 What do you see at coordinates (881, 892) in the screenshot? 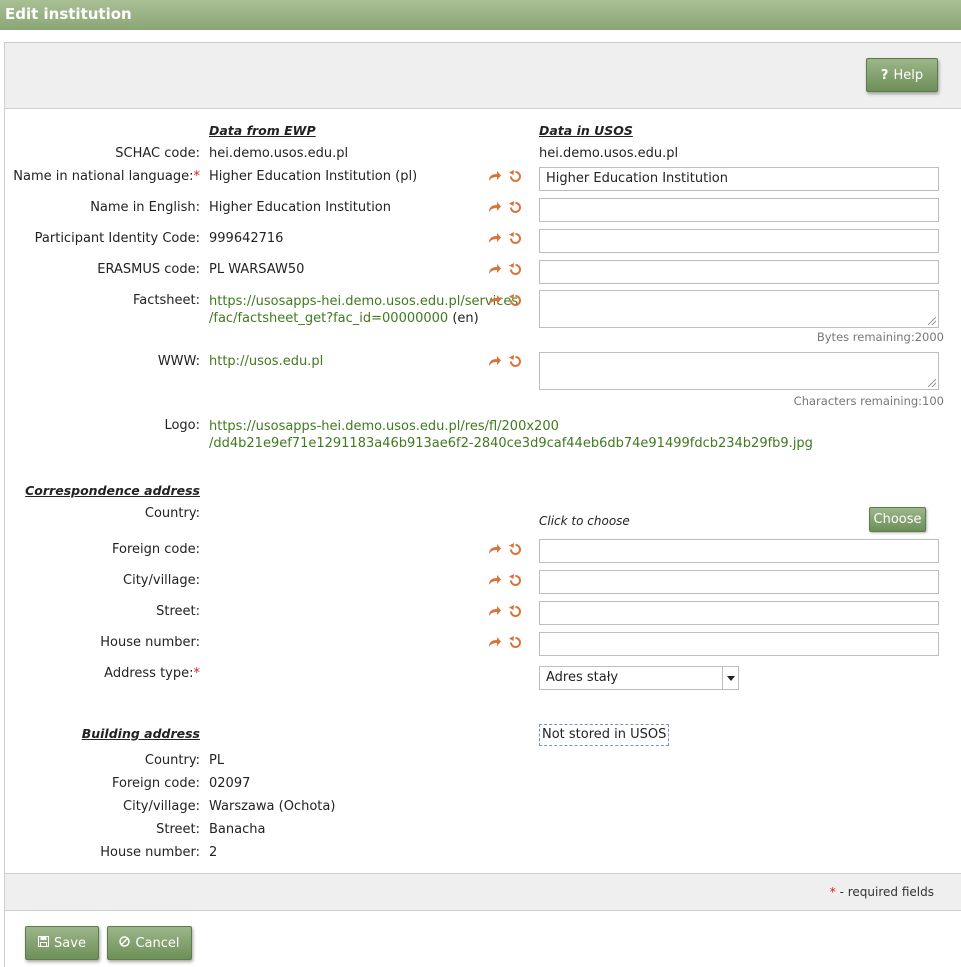
I see `required-fields-note: * - required fields` at bounding box center [881, 892].